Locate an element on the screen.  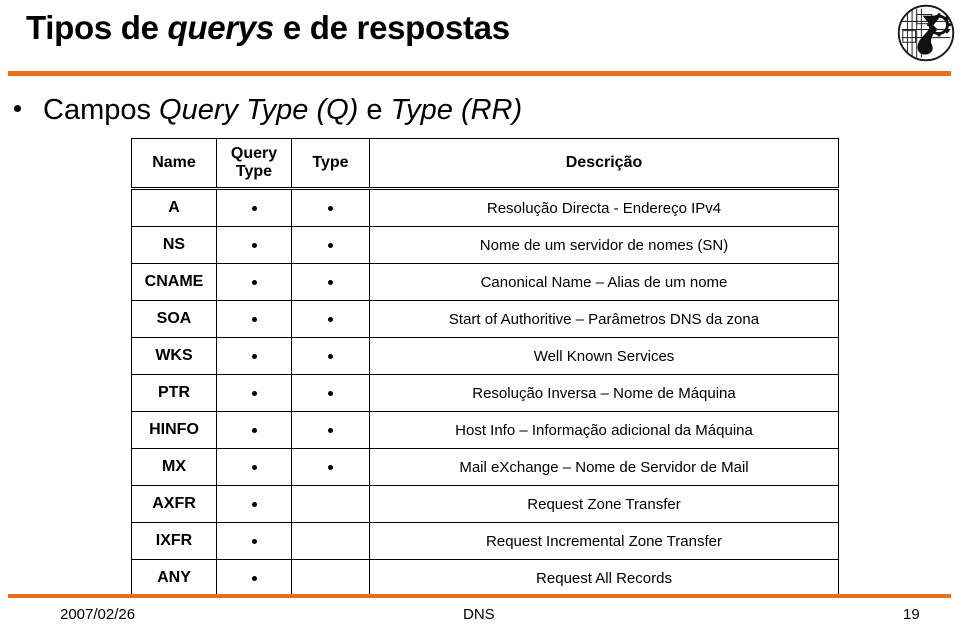
cell-record-name: IXFR is located at coordinates (174, 541).